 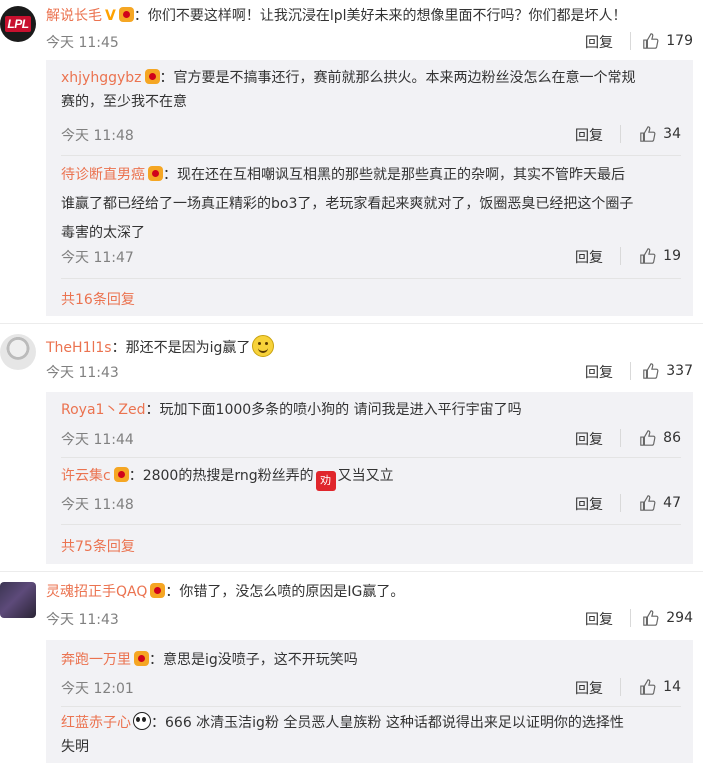 I want to click on reply-meta: 今天 11:48 回复 47, so click(x=371, y=504).